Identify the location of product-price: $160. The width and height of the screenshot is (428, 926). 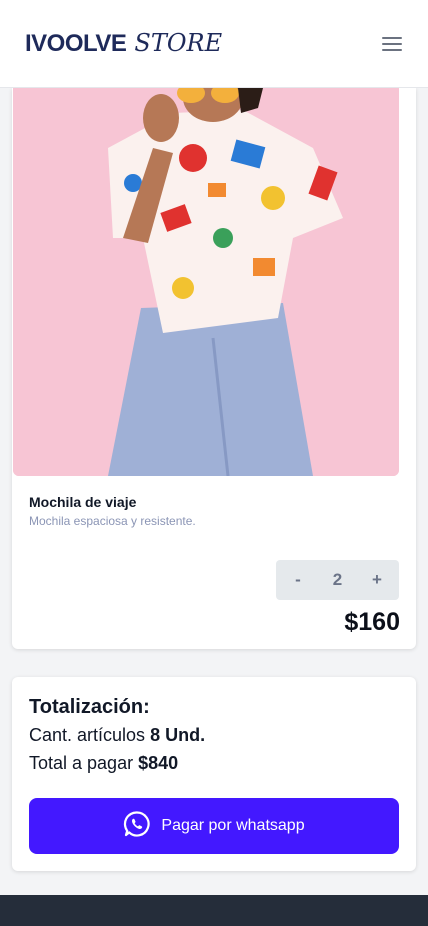
(372, 622).